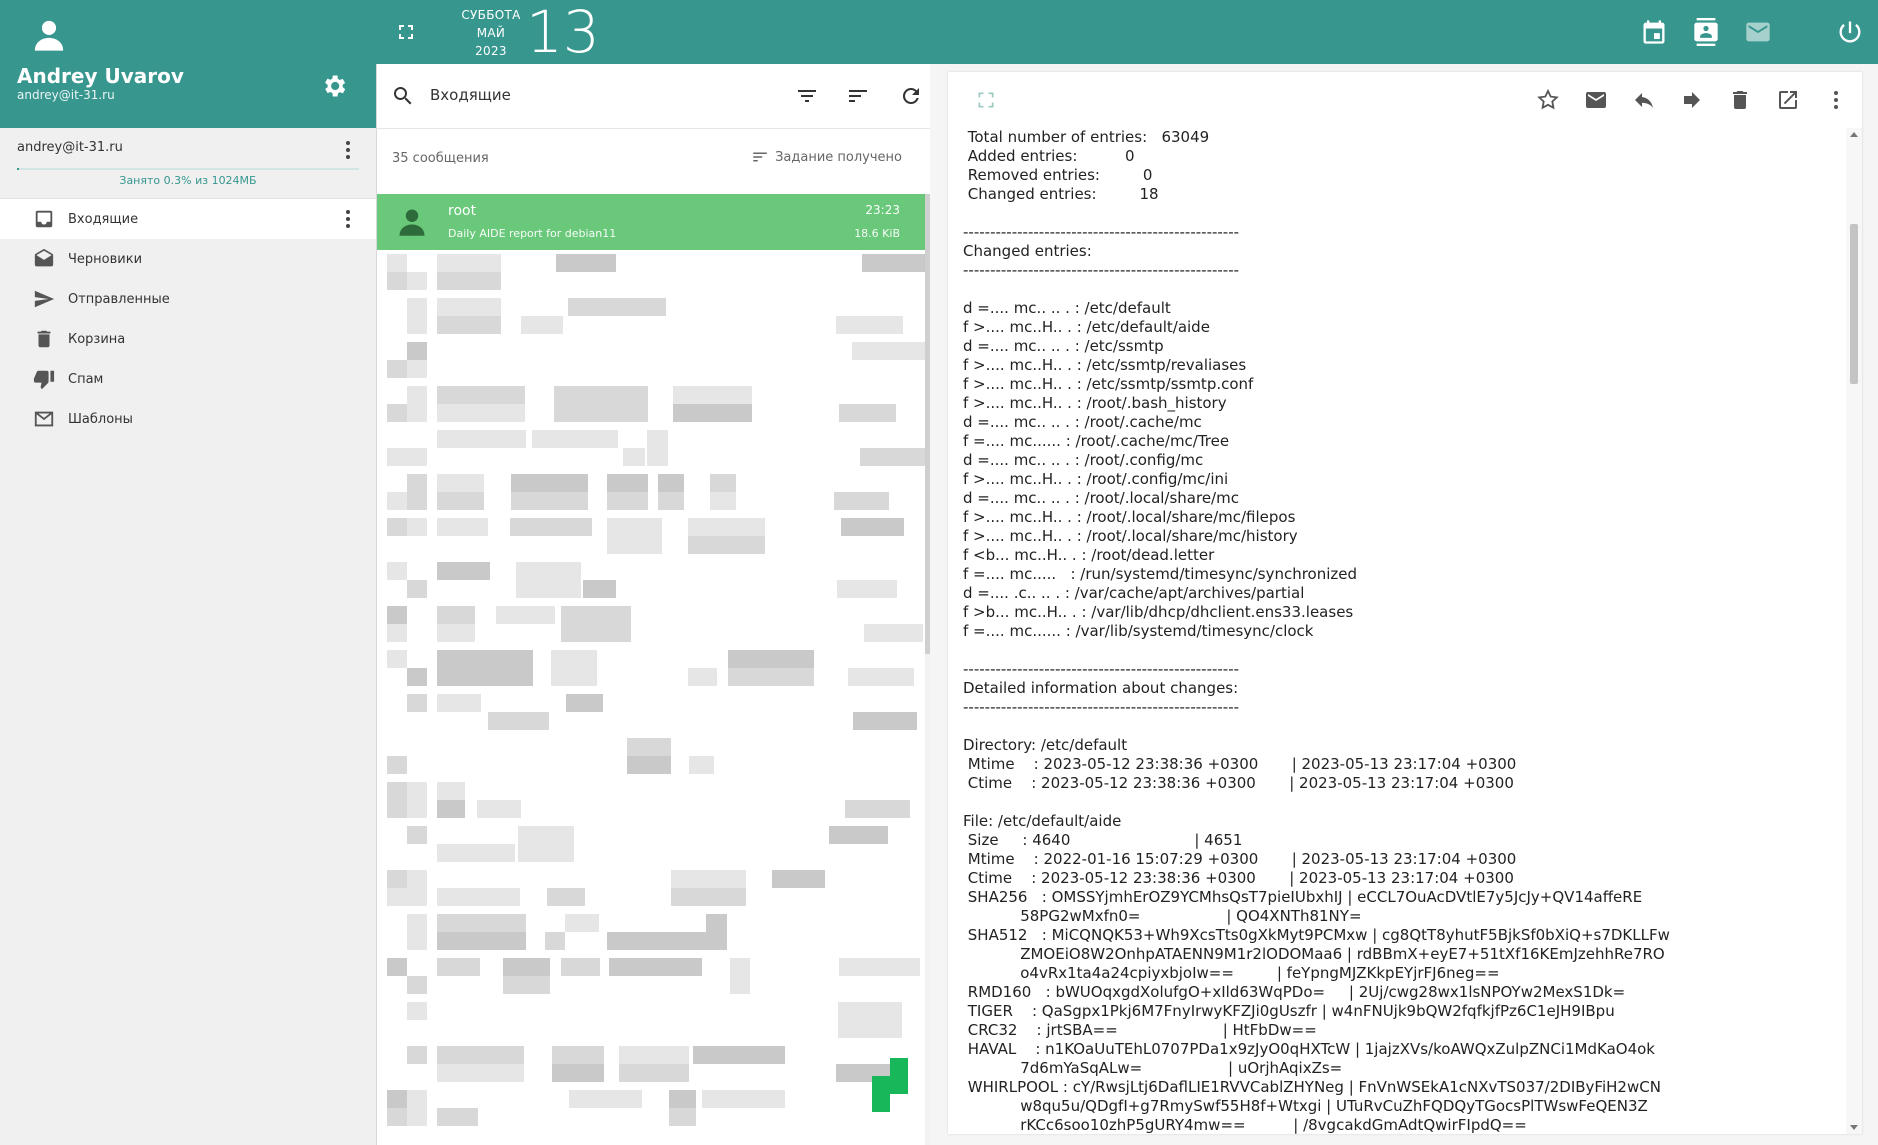 This screenshot has width=1878, height=1145. I want to click on folder-label: Корзина, so click(97, 339).